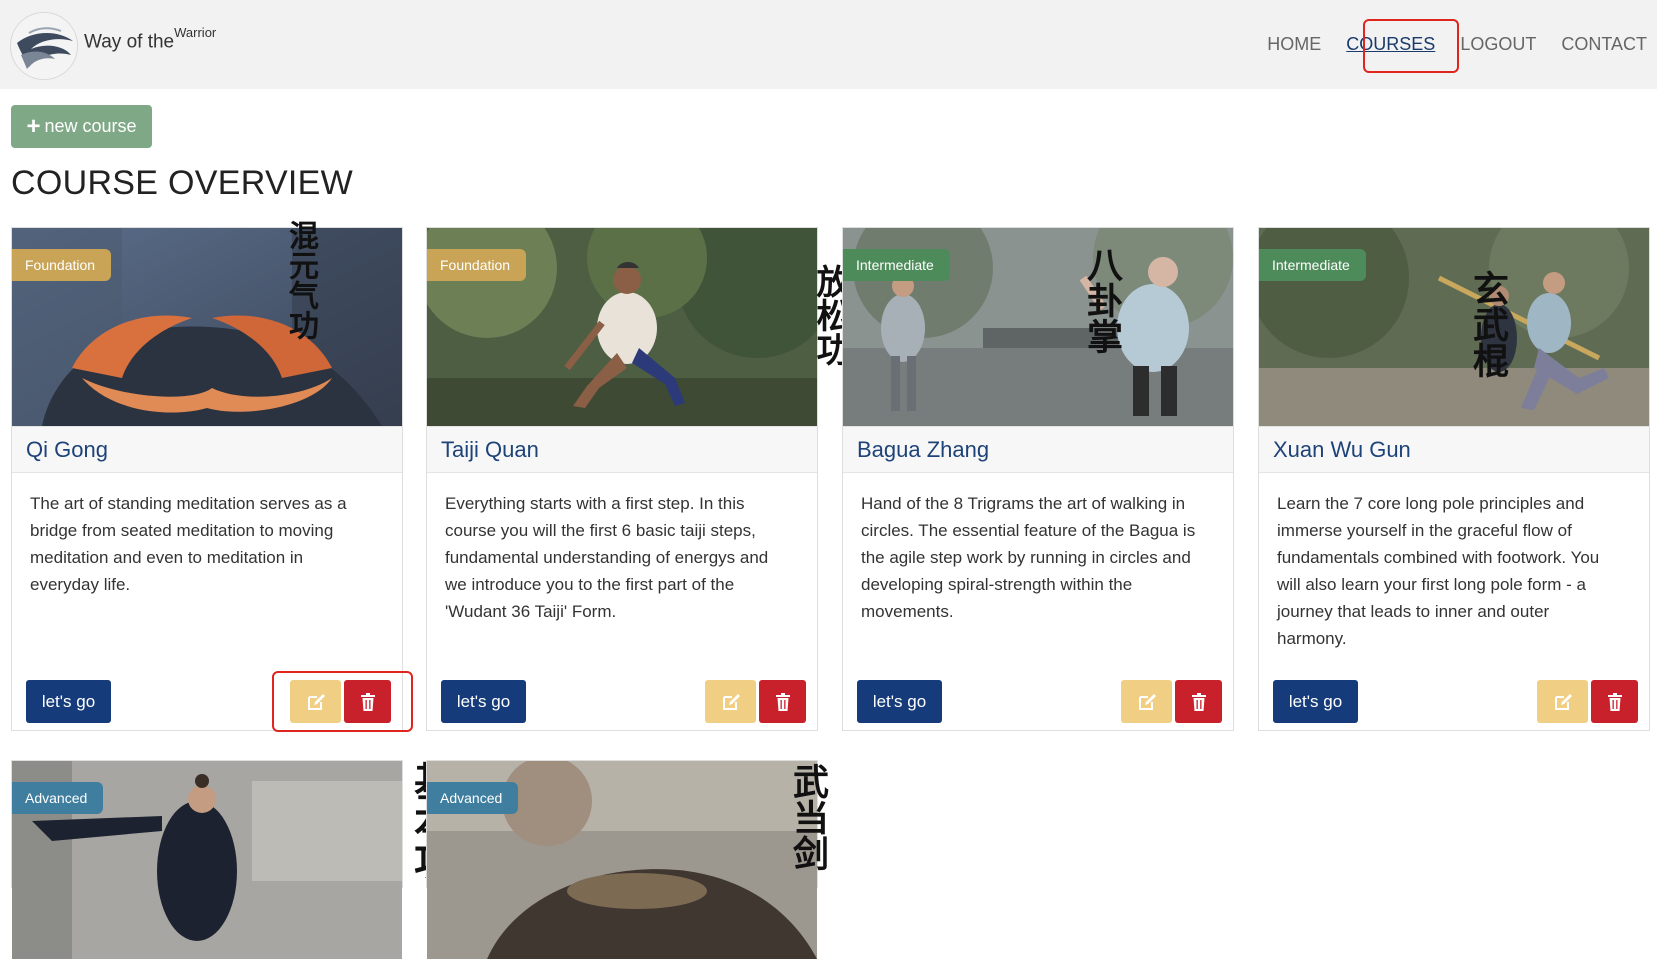 This screenshot has height=959, width=1657. Describe the element at coordinates (300, 280) in the screenshot. I see `chinese-characters: 混元气功` at that location.